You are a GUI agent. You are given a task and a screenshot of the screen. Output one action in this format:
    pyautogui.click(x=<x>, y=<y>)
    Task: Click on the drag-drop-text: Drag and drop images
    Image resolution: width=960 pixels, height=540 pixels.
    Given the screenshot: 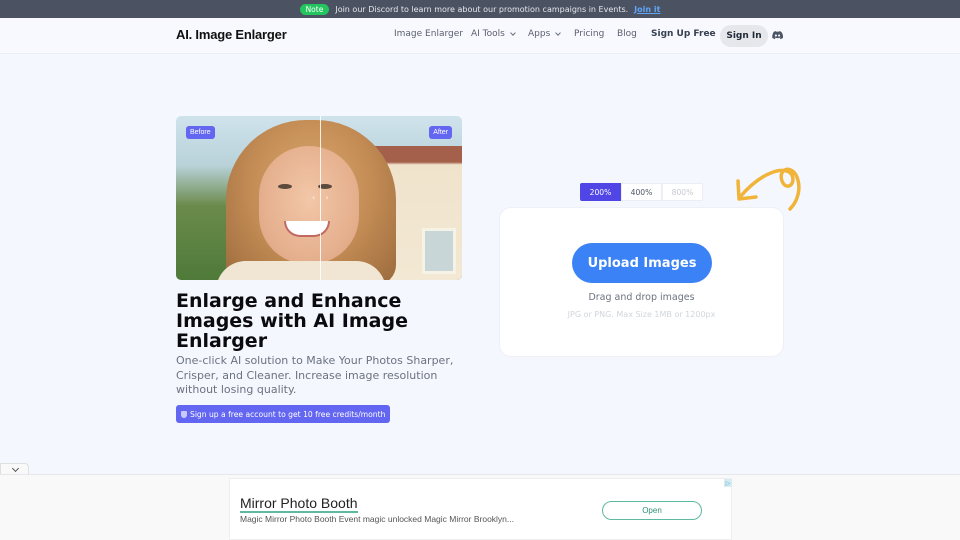 What is the action you would take?
    pyautogui.click(x=641, y=297)
    